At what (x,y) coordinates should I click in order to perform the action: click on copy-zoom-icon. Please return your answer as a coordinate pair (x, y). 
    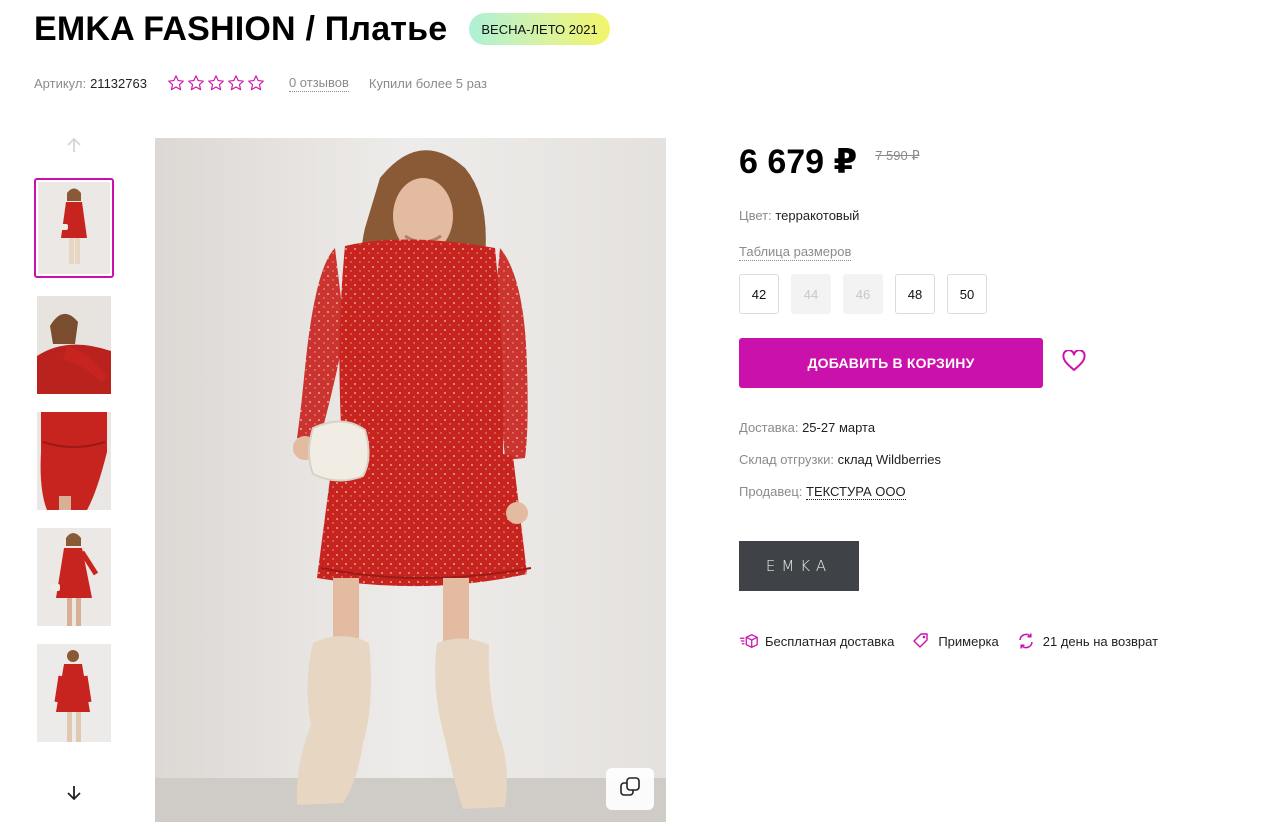
    Looking at the image, I should click on (630, 789).